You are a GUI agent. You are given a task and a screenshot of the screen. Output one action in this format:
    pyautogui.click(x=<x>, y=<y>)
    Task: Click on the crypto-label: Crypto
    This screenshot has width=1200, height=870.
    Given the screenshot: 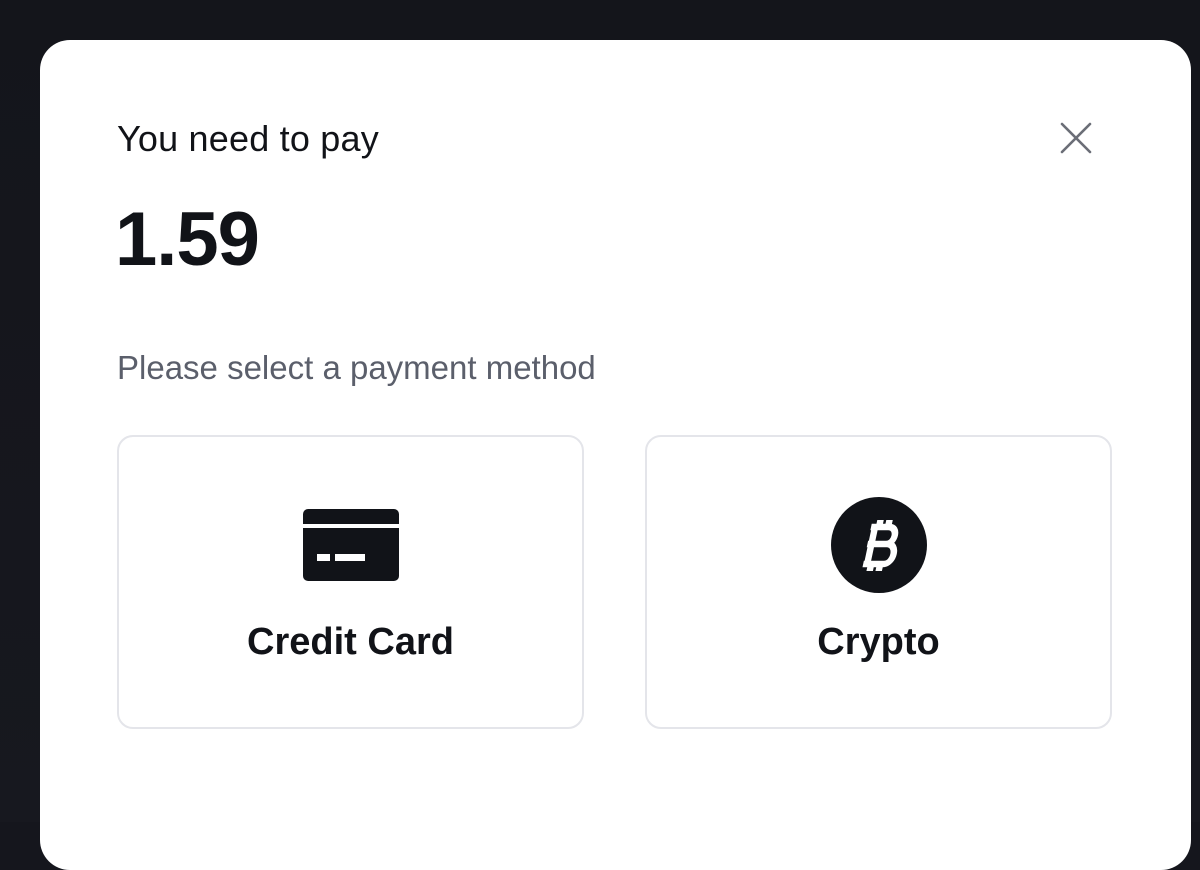 What is the action you would take?
    pyautogui.click(x=878, y=642)
    